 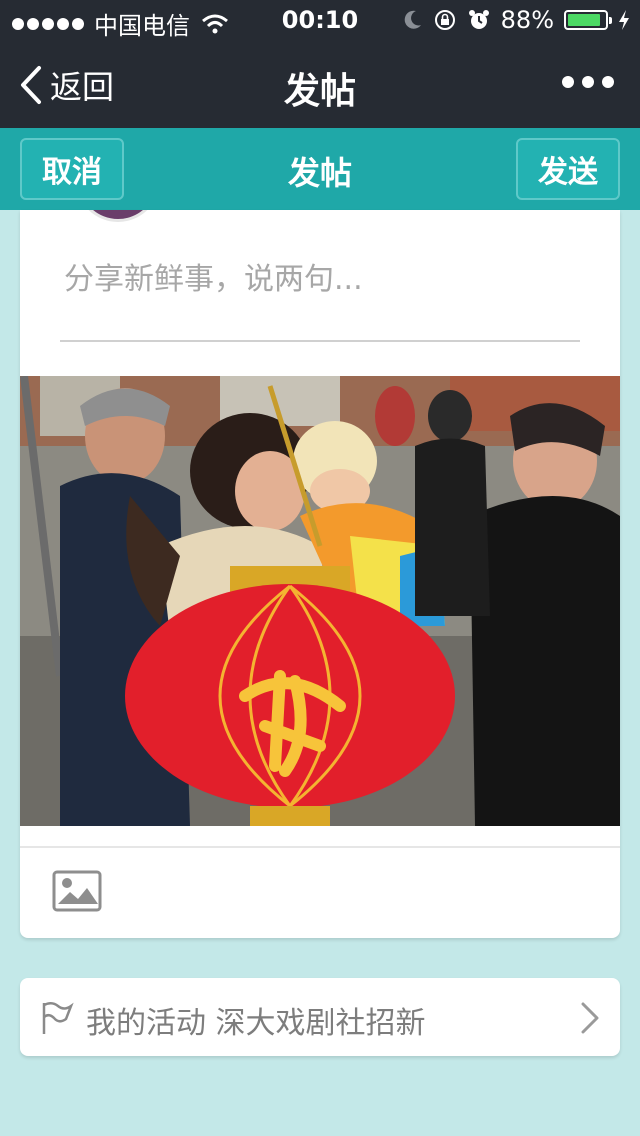 I want to click on activity-row: 我的活动 深大戏剧社招新, so click(x=320, y=1017).